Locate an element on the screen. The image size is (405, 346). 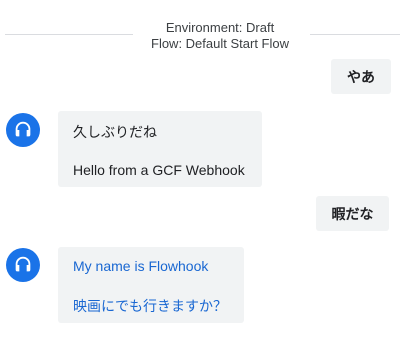
bot-message-link: My name is Flowhook is located at coordinates (140, 266).